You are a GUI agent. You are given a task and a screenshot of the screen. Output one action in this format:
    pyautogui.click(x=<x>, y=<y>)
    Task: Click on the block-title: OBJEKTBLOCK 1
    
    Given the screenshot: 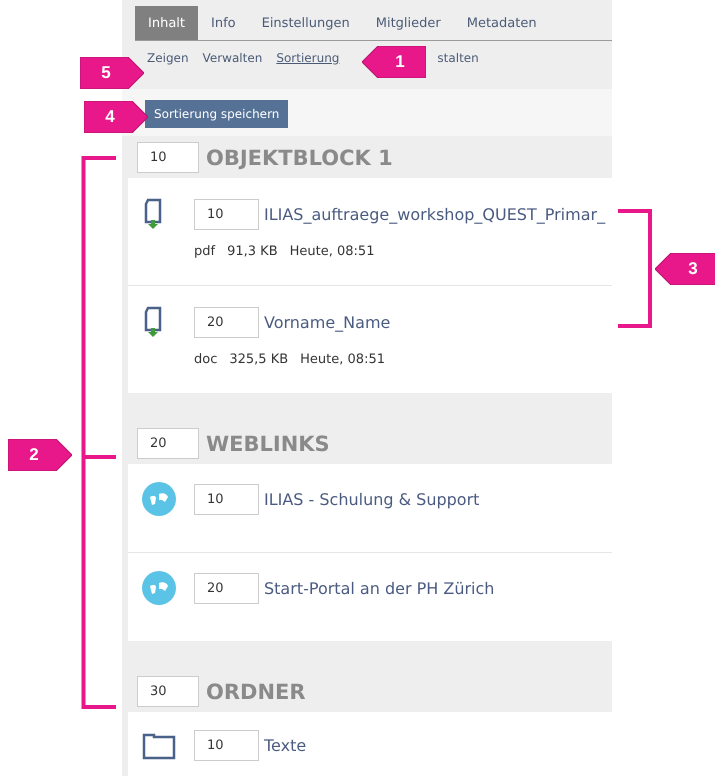 What is the action you would take?
    pyautogui.click(x=299, y=158)
    